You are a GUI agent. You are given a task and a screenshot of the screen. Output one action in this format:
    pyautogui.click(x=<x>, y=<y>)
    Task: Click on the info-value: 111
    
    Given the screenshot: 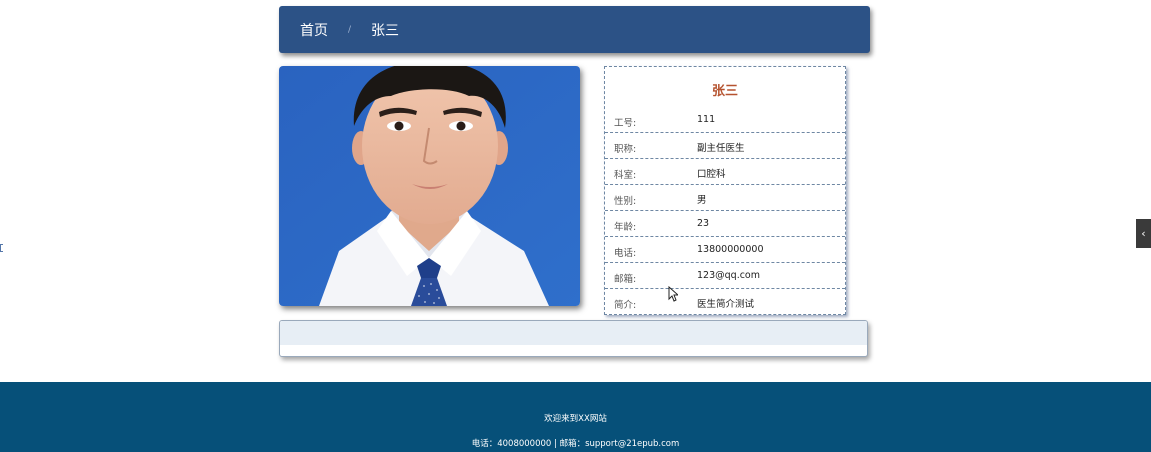 What is the action you would take?
    pyautogui.click(x=706, y=119)
    